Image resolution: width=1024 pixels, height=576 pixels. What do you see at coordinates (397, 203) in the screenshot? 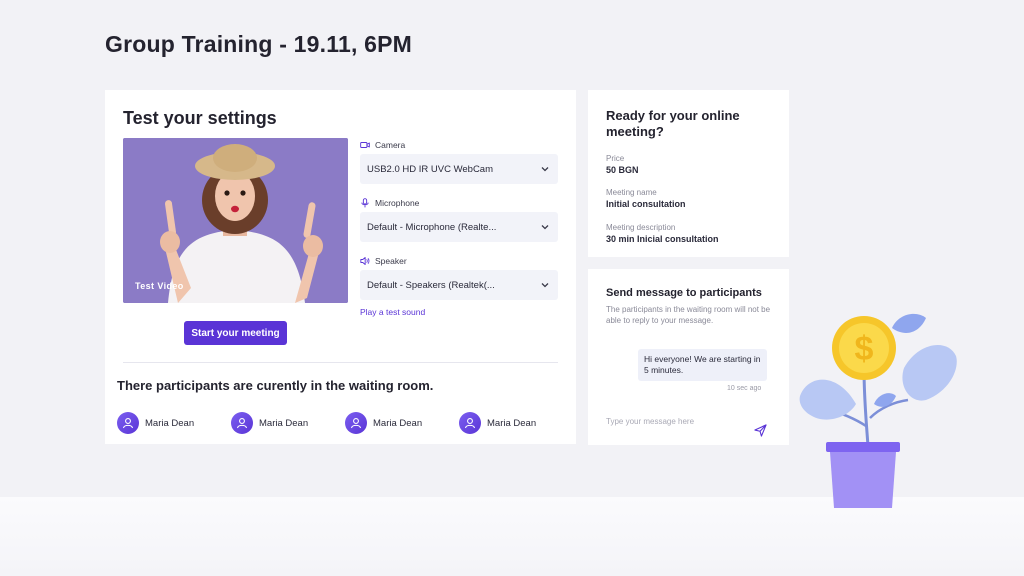
I see `microphone-label-text: Microphone` at bounding box center [397, 203].